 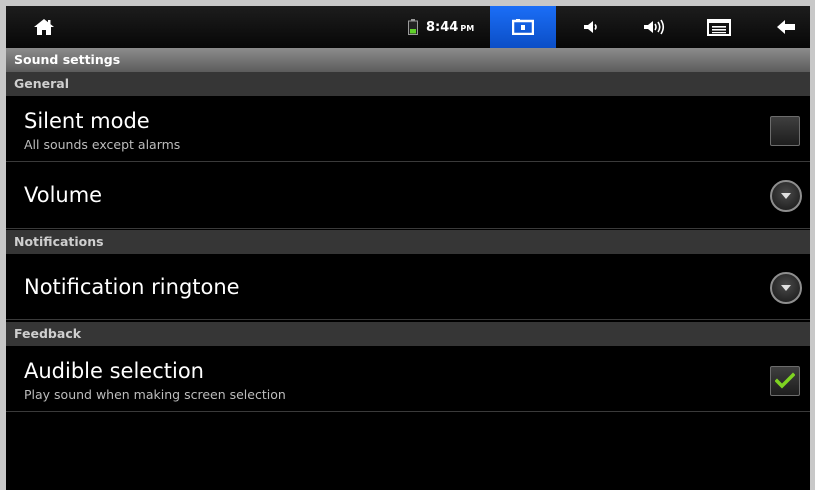 I want to click on audible-selection-checkbox, so click(x=785, y=381).